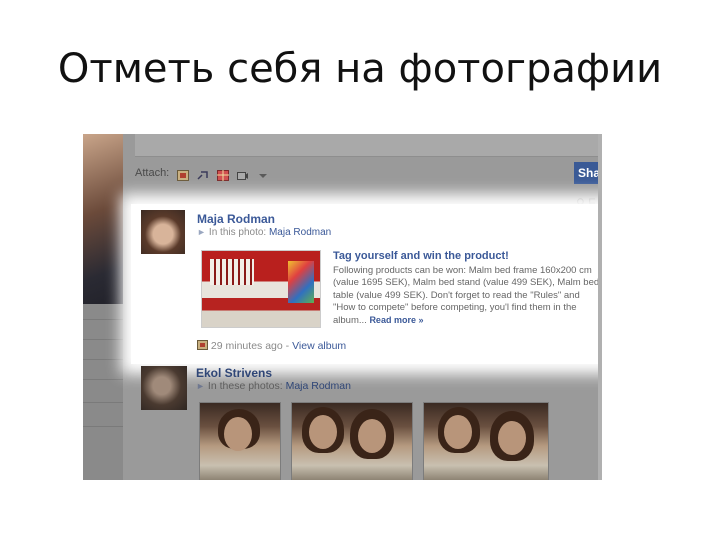  Describe the element at coordinates (263, 173) in the screenshot. I see `dropdown-arrow-icon` at that location.